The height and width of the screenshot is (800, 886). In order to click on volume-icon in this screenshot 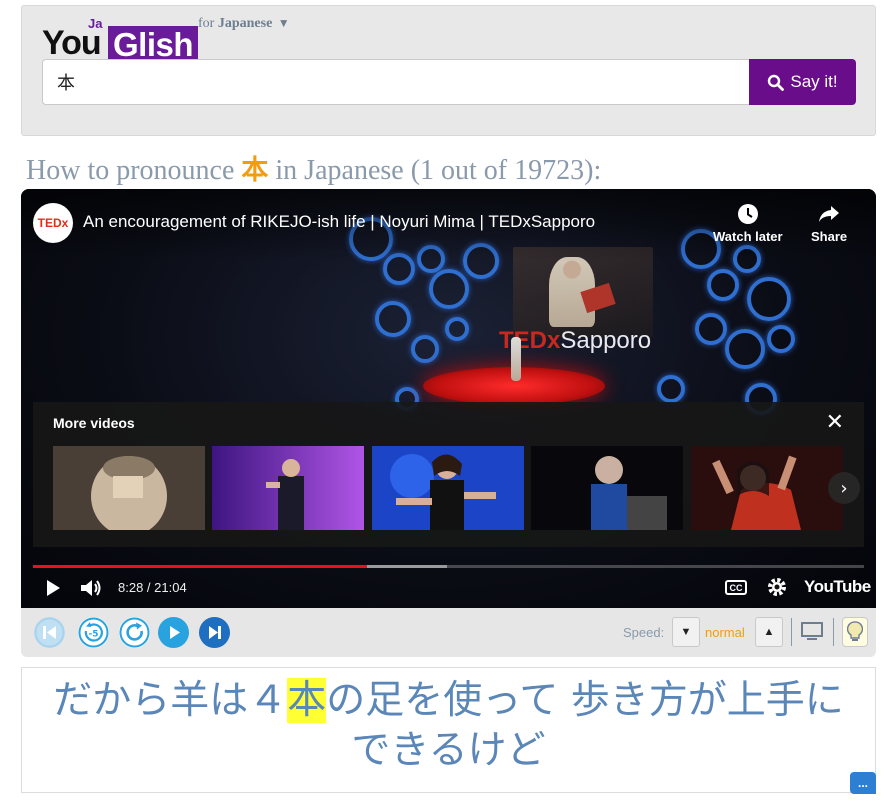, I will do `click(91, 588)`.